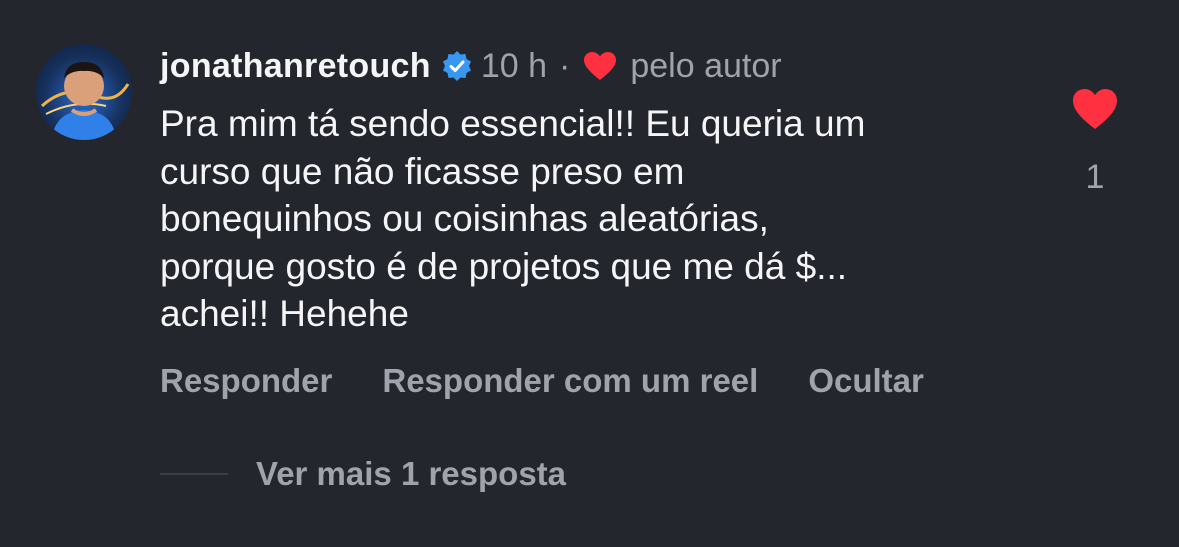  Describe the element at coordinates (422, 171) in the screenshot. I see `comment-text-line: curso que não ficasse preso em` at that location.